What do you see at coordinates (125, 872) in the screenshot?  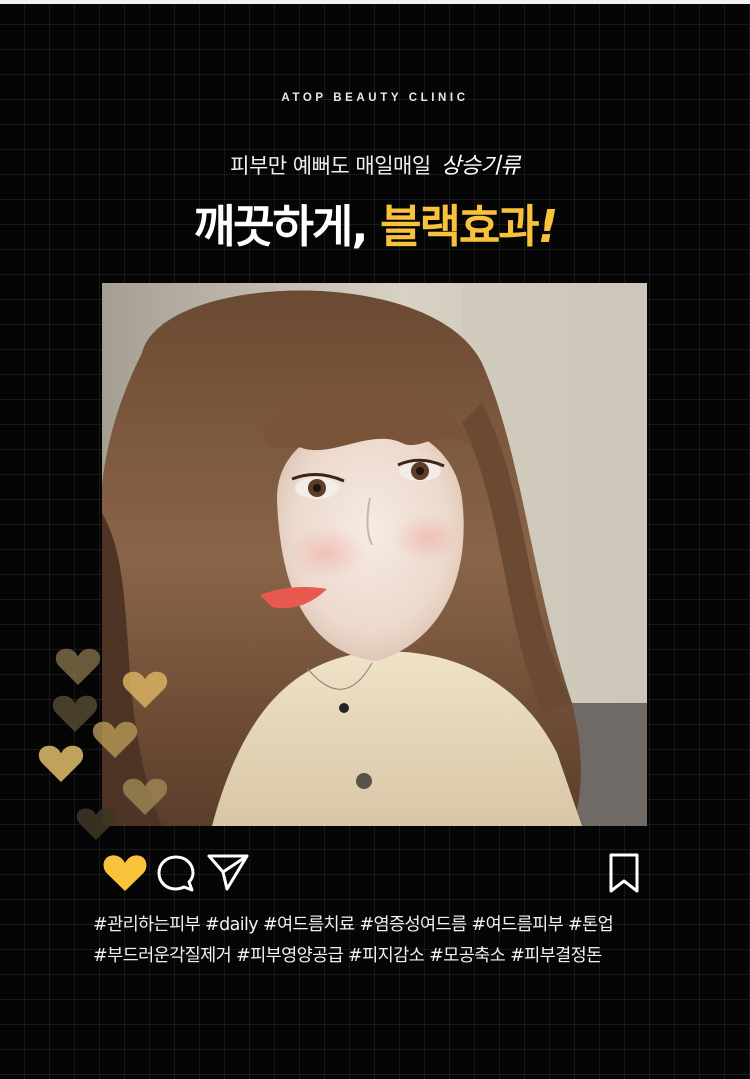 I see `heart-icon` at bounding box center [125, 872].